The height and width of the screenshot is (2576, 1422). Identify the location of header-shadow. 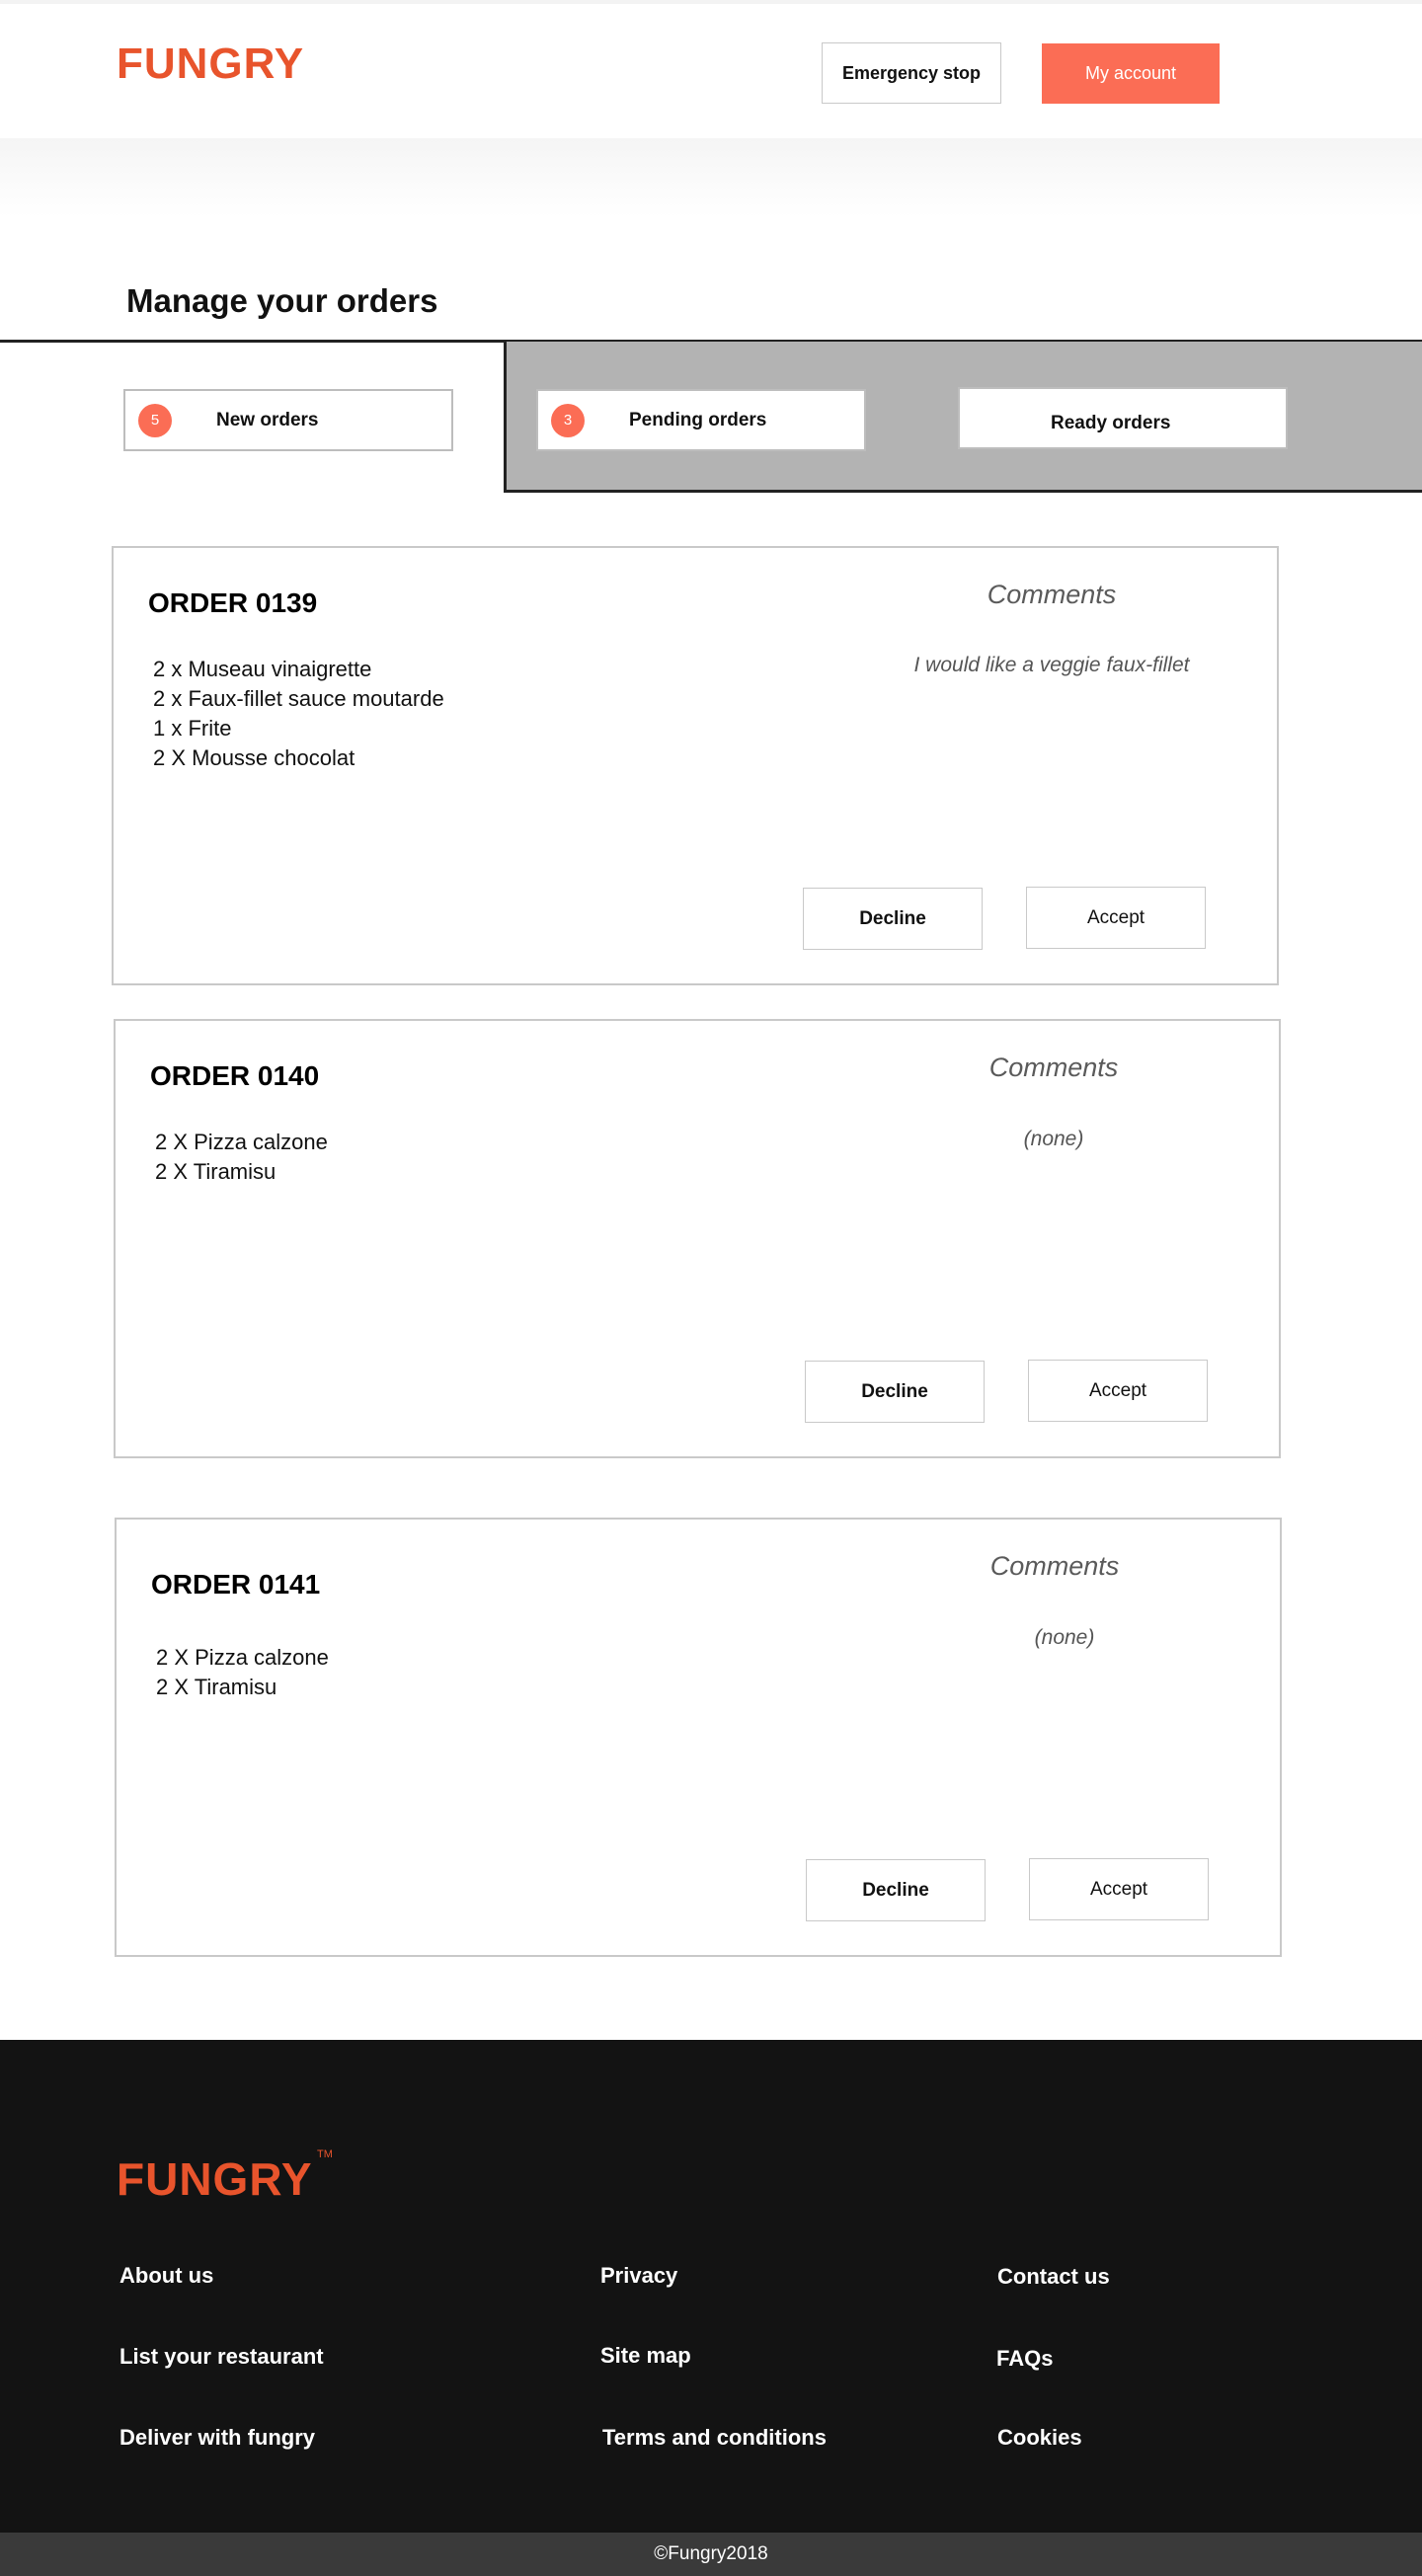
(711, 177).